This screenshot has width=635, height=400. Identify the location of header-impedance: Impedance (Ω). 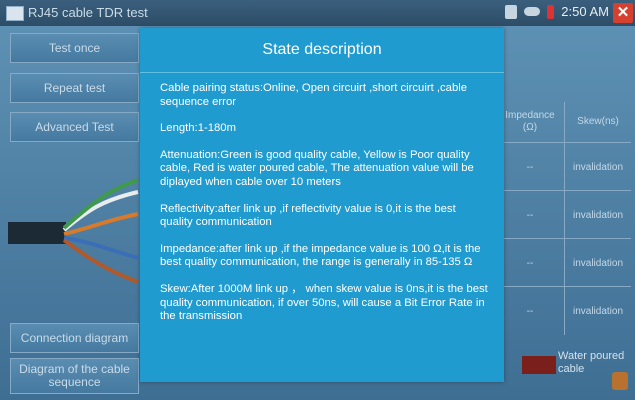
(529, 122).